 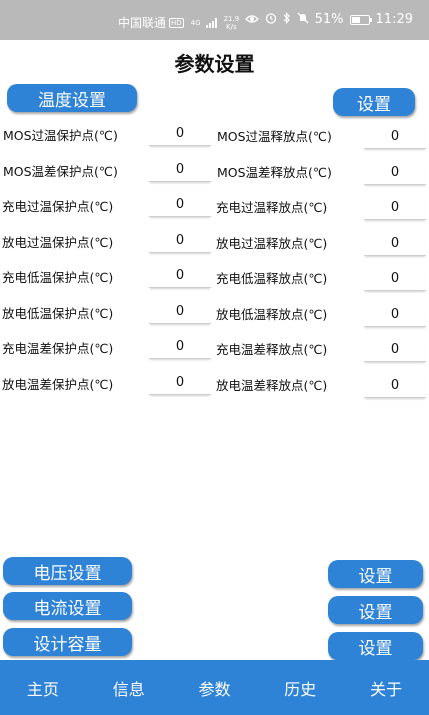 I want to click on nav-about: 关于, so click(x=386, y=688).